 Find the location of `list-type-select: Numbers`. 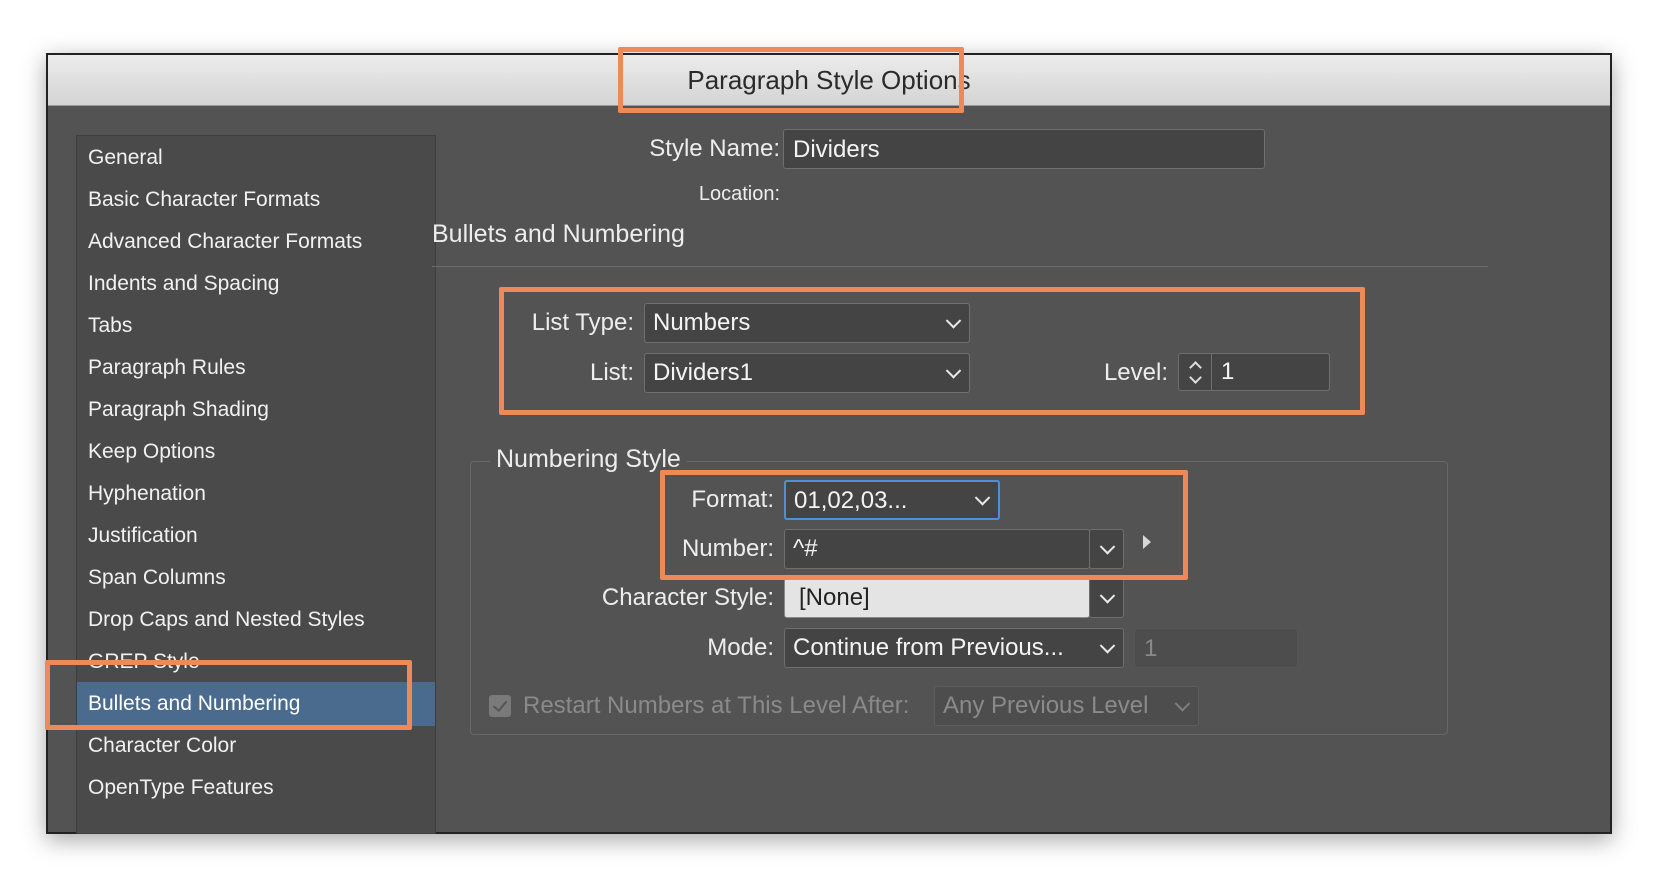

list-type-select: Numbers is located at coordinates (807, 323).